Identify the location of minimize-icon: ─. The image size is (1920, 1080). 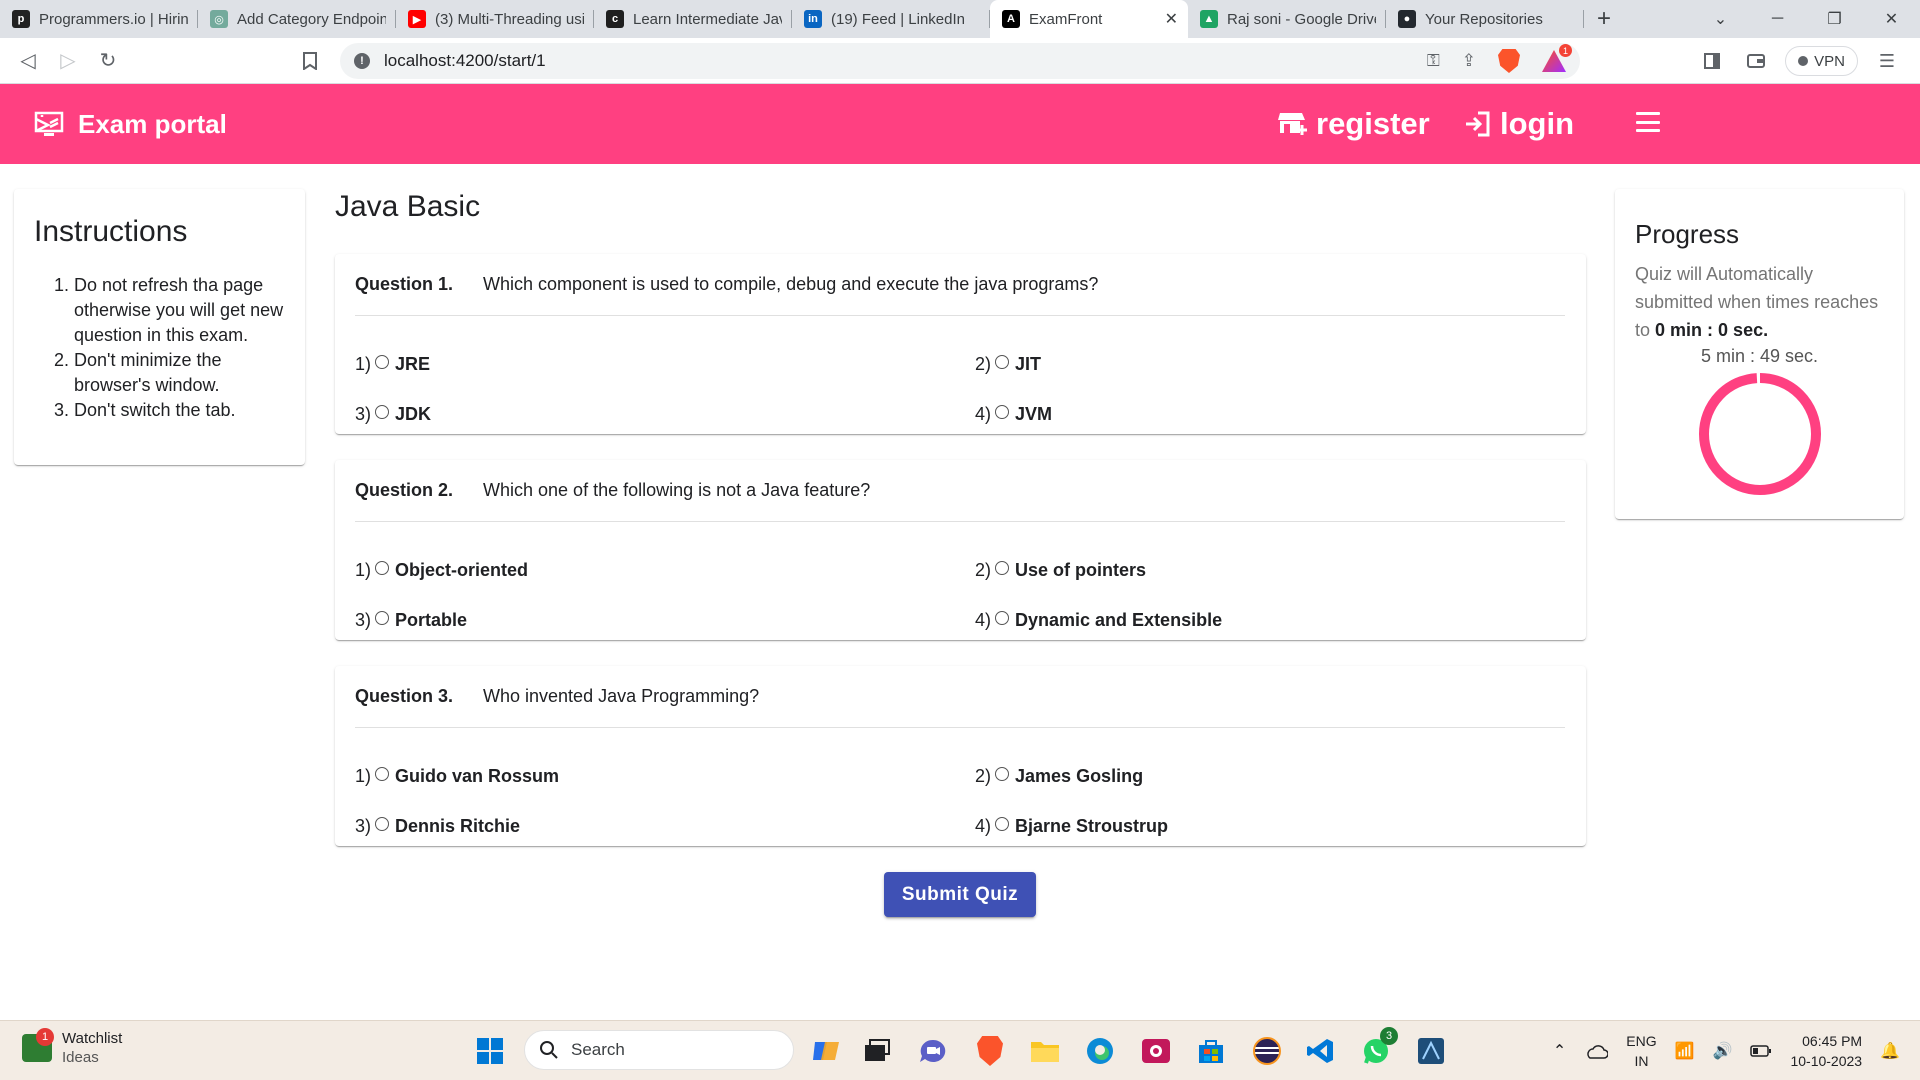
(1777, 19).